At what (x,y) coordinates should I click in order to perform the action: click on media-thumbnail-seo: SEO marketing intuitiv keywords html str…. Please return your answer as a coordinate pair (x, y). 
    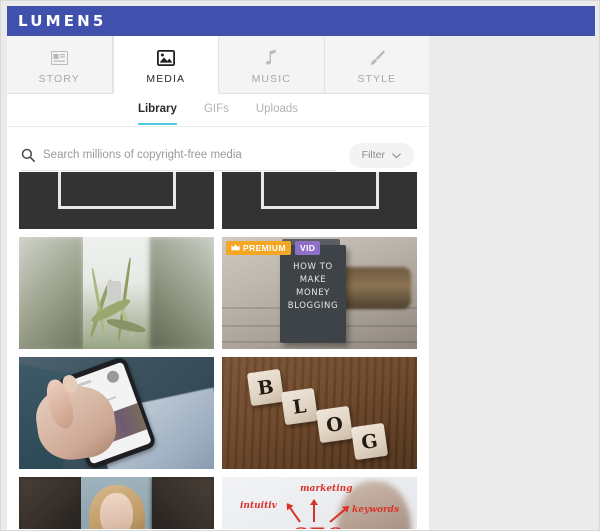
    Looking at the image, I should click on (319, 503).